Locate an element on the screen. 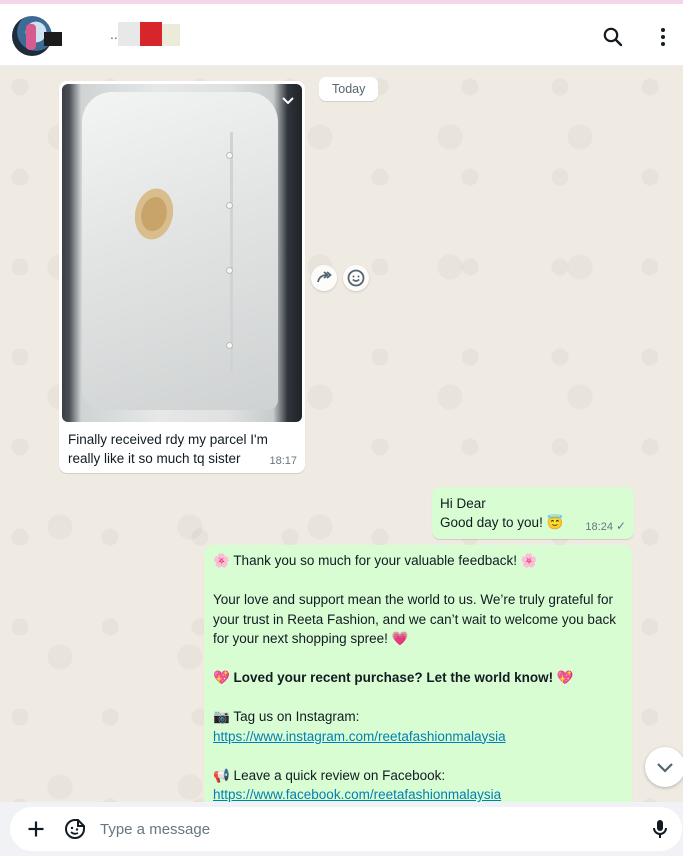 The height and width of the screenshot is (856, 683). message-input is located at coordinates (360, 829).